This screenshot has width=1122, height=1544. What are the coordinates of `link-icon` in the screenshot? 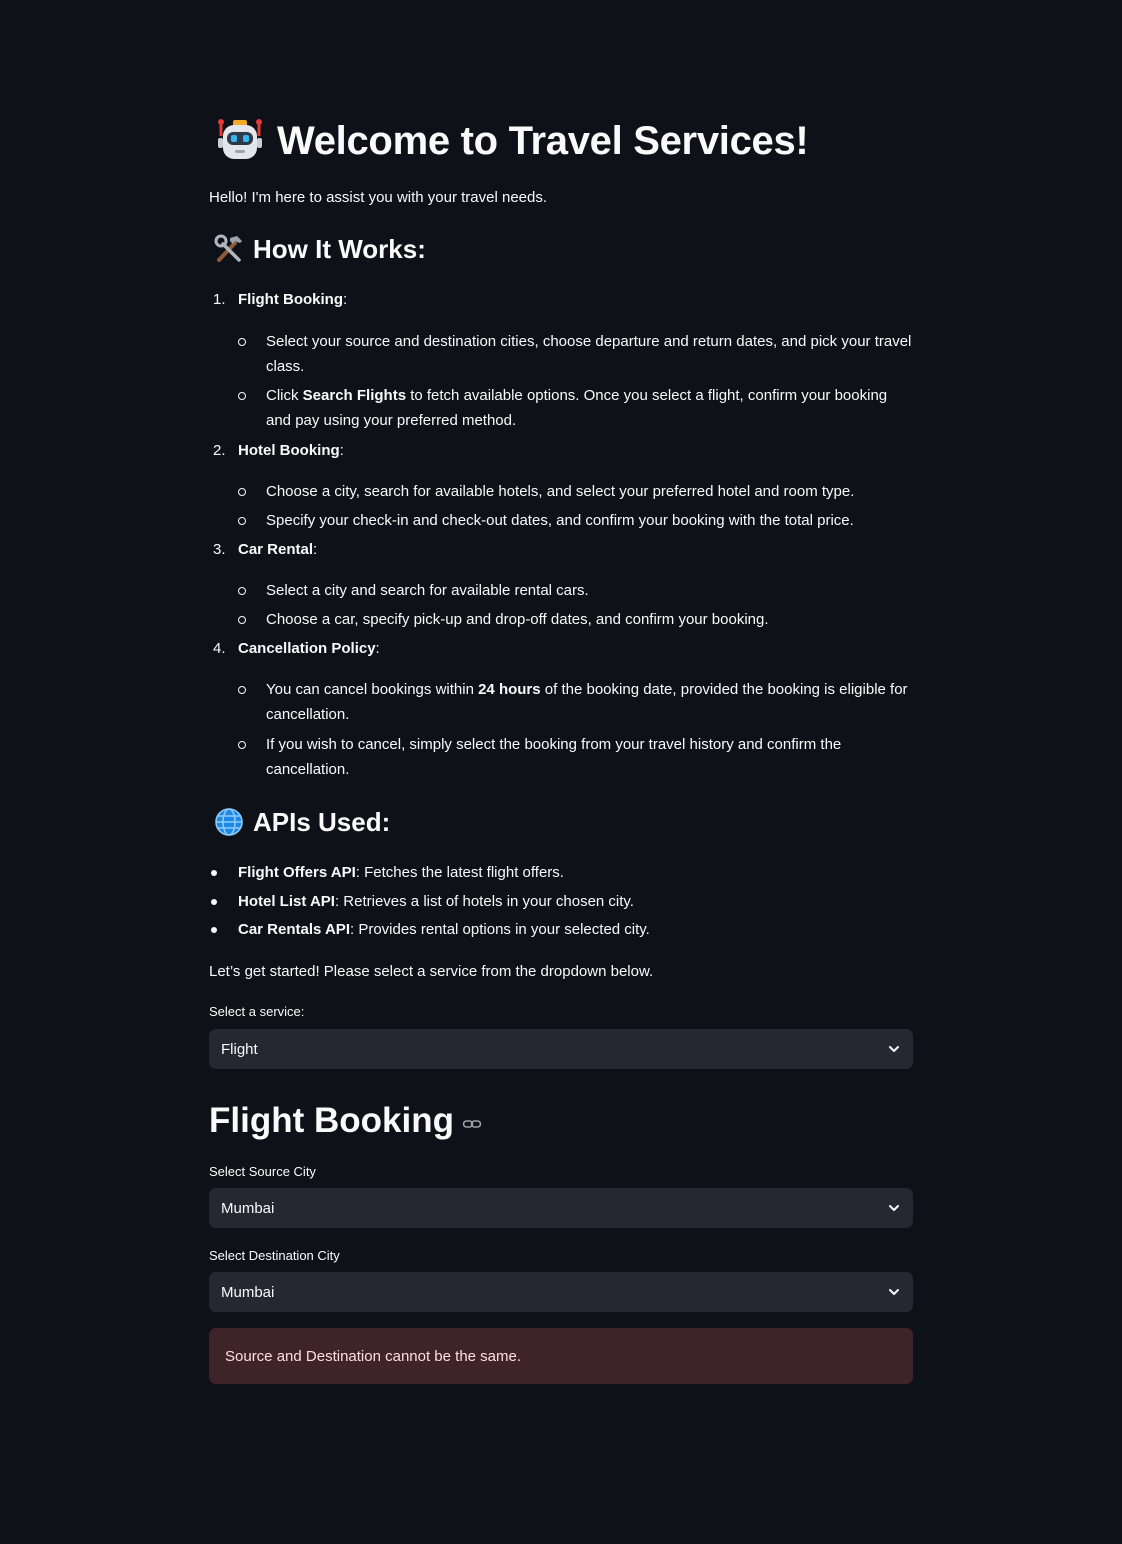 It's located at (472, 1124).